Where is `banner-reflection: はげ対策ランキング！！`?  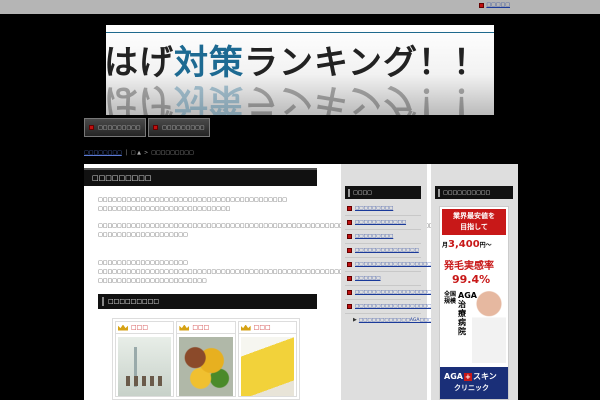 banner-reflection: はげ対策ランキング！！ is located at coordinates (297, 97).